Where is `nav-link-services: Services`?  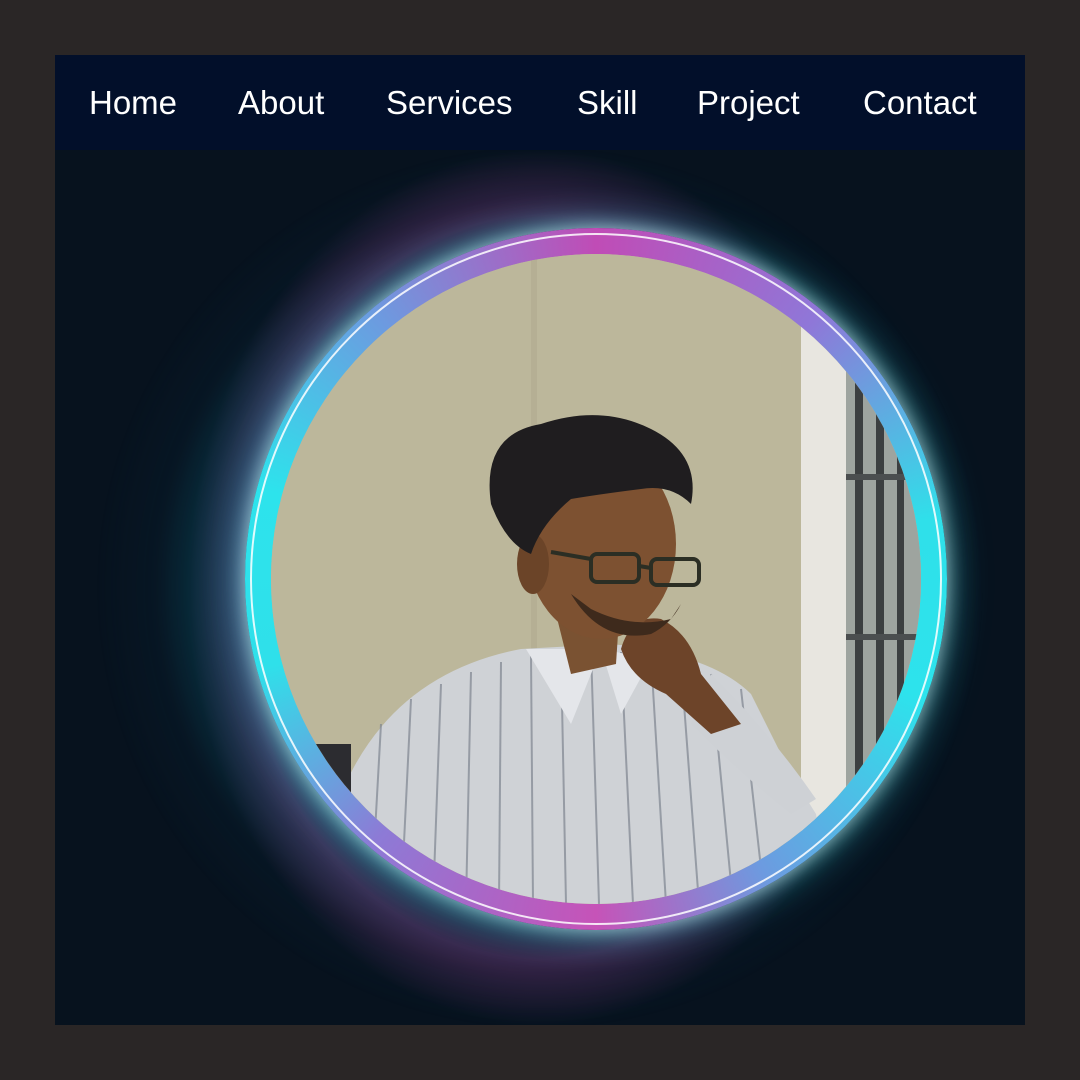
nav-link-services: Services is located at coordinates (449, 102).